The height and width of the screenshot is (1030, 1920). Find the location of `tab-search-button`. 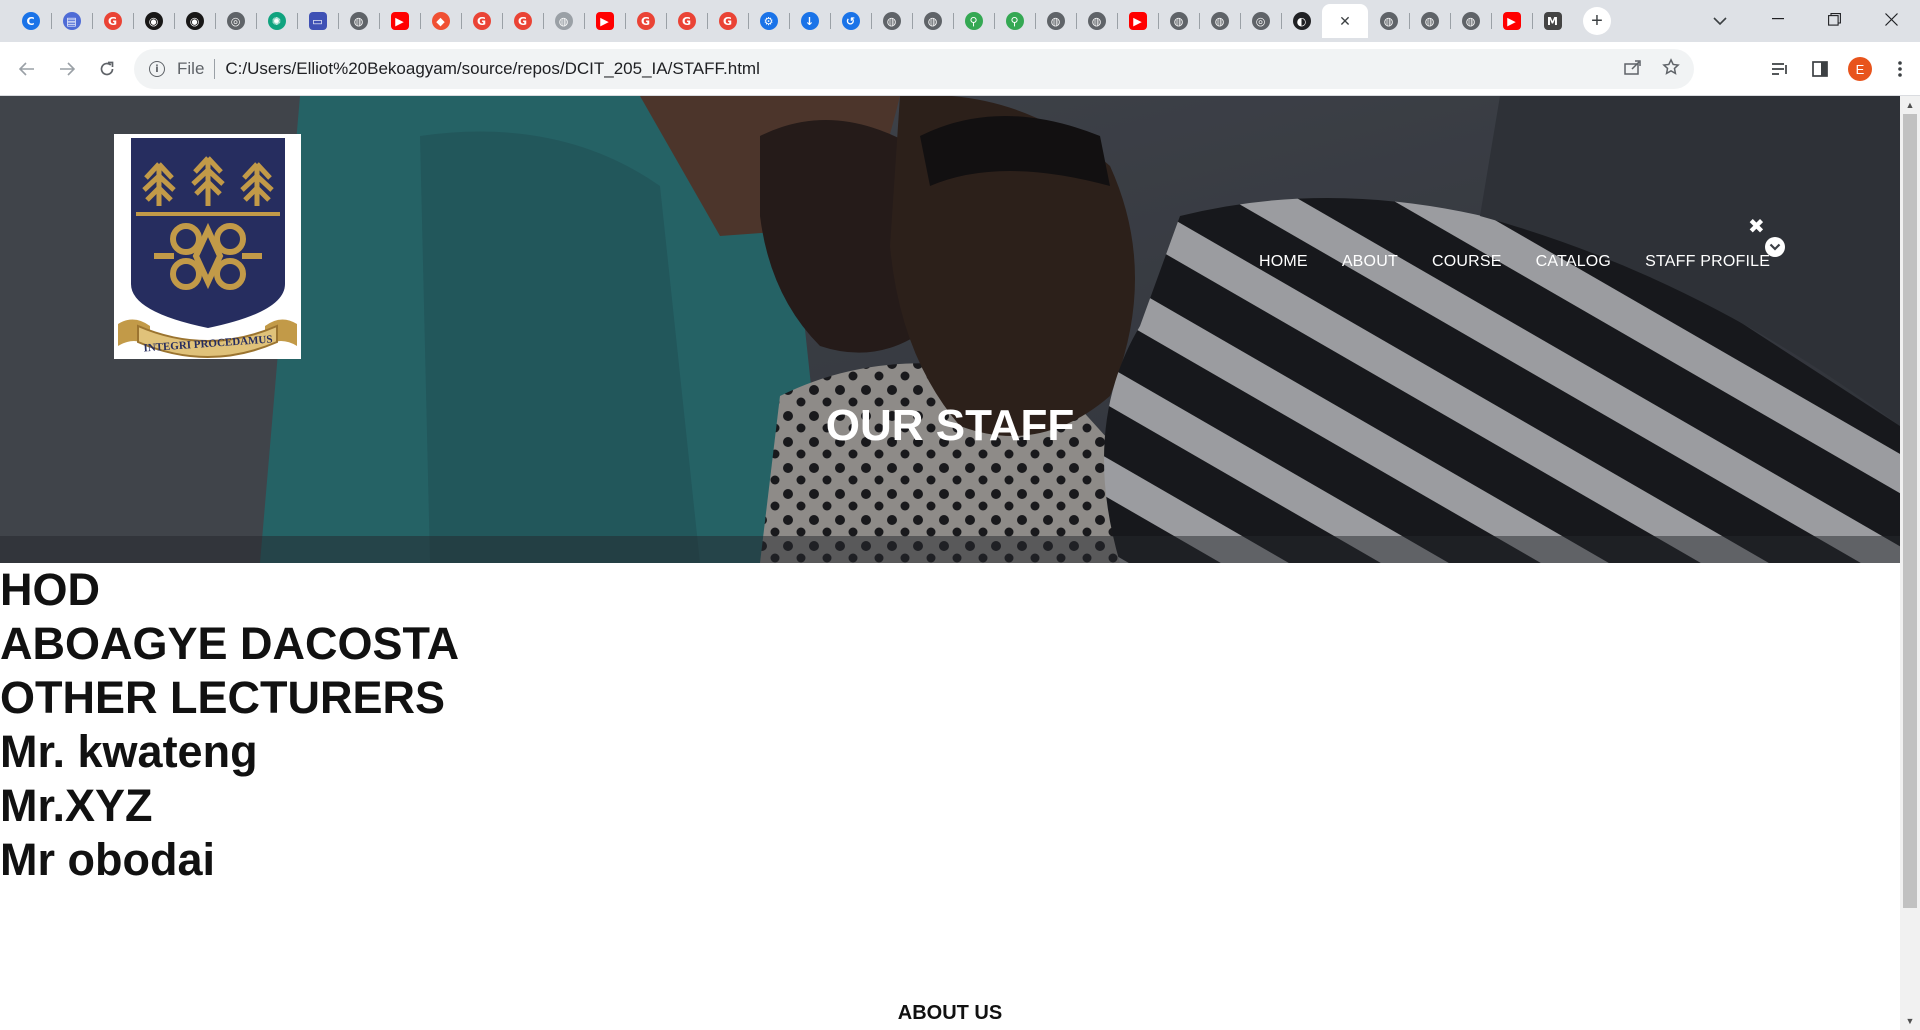

tab-search-button is located at coordinates (1720, 21).